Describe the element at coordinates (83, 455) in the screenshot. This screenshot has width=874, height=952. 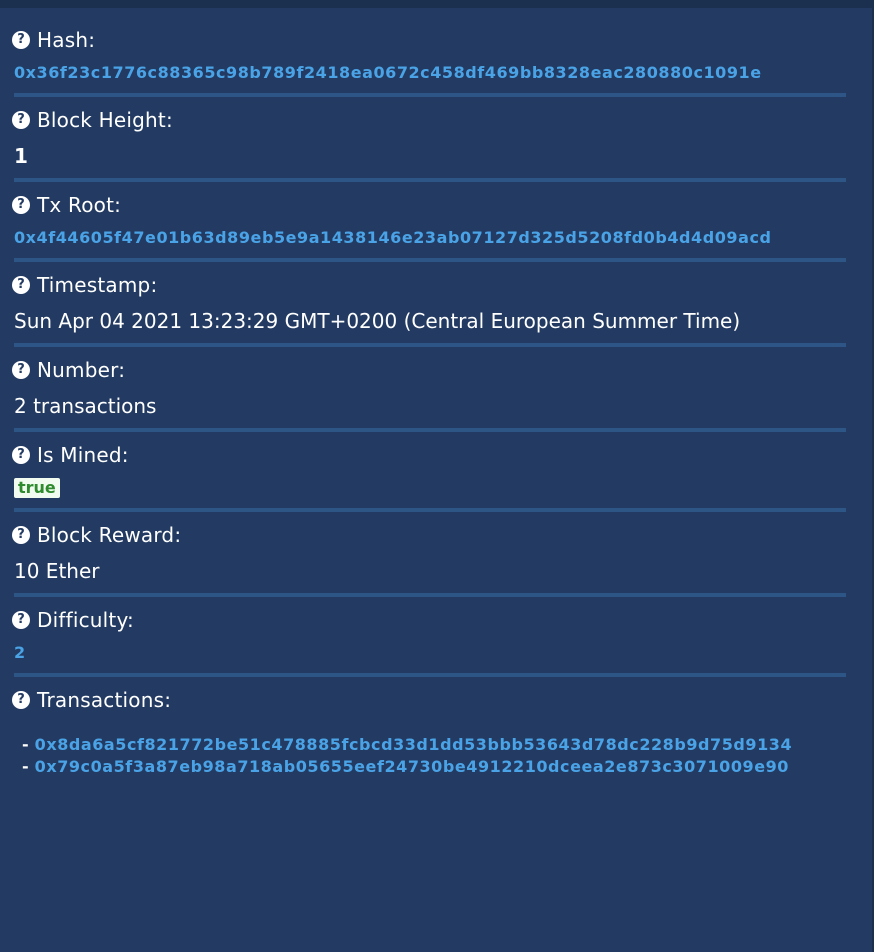
I see `is-mined-label: Is Mined:` at that location.